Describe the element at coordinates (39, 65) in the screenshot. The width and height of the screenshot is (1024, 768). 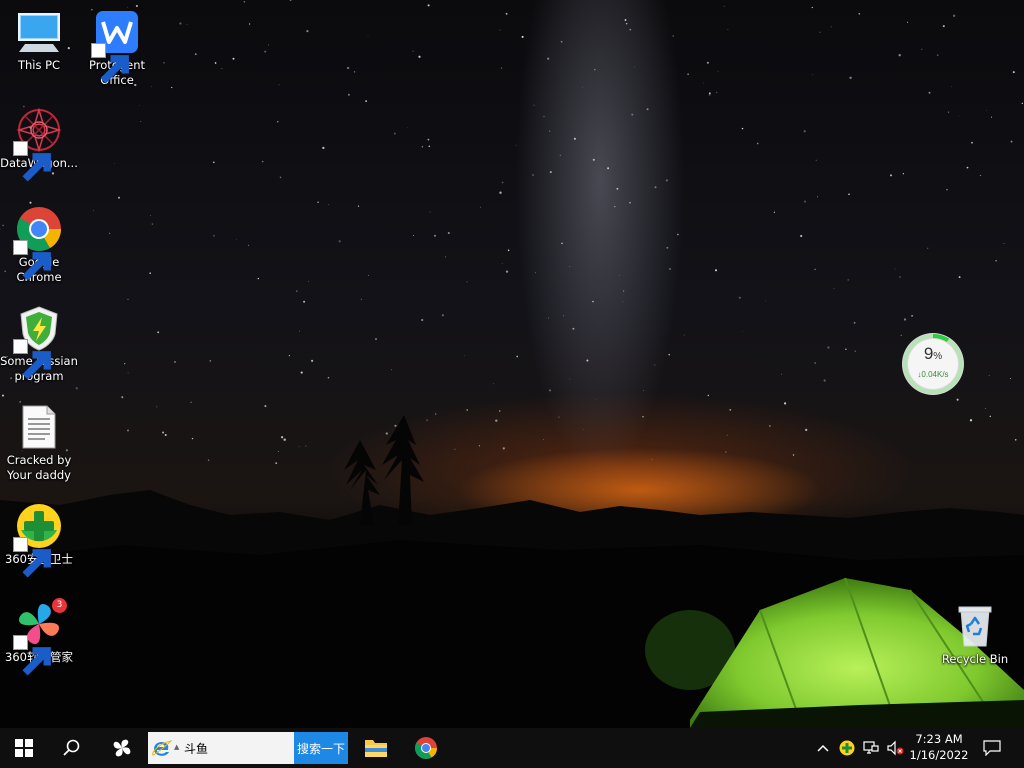
I see `desktop-icon-label: This PC` at that location.